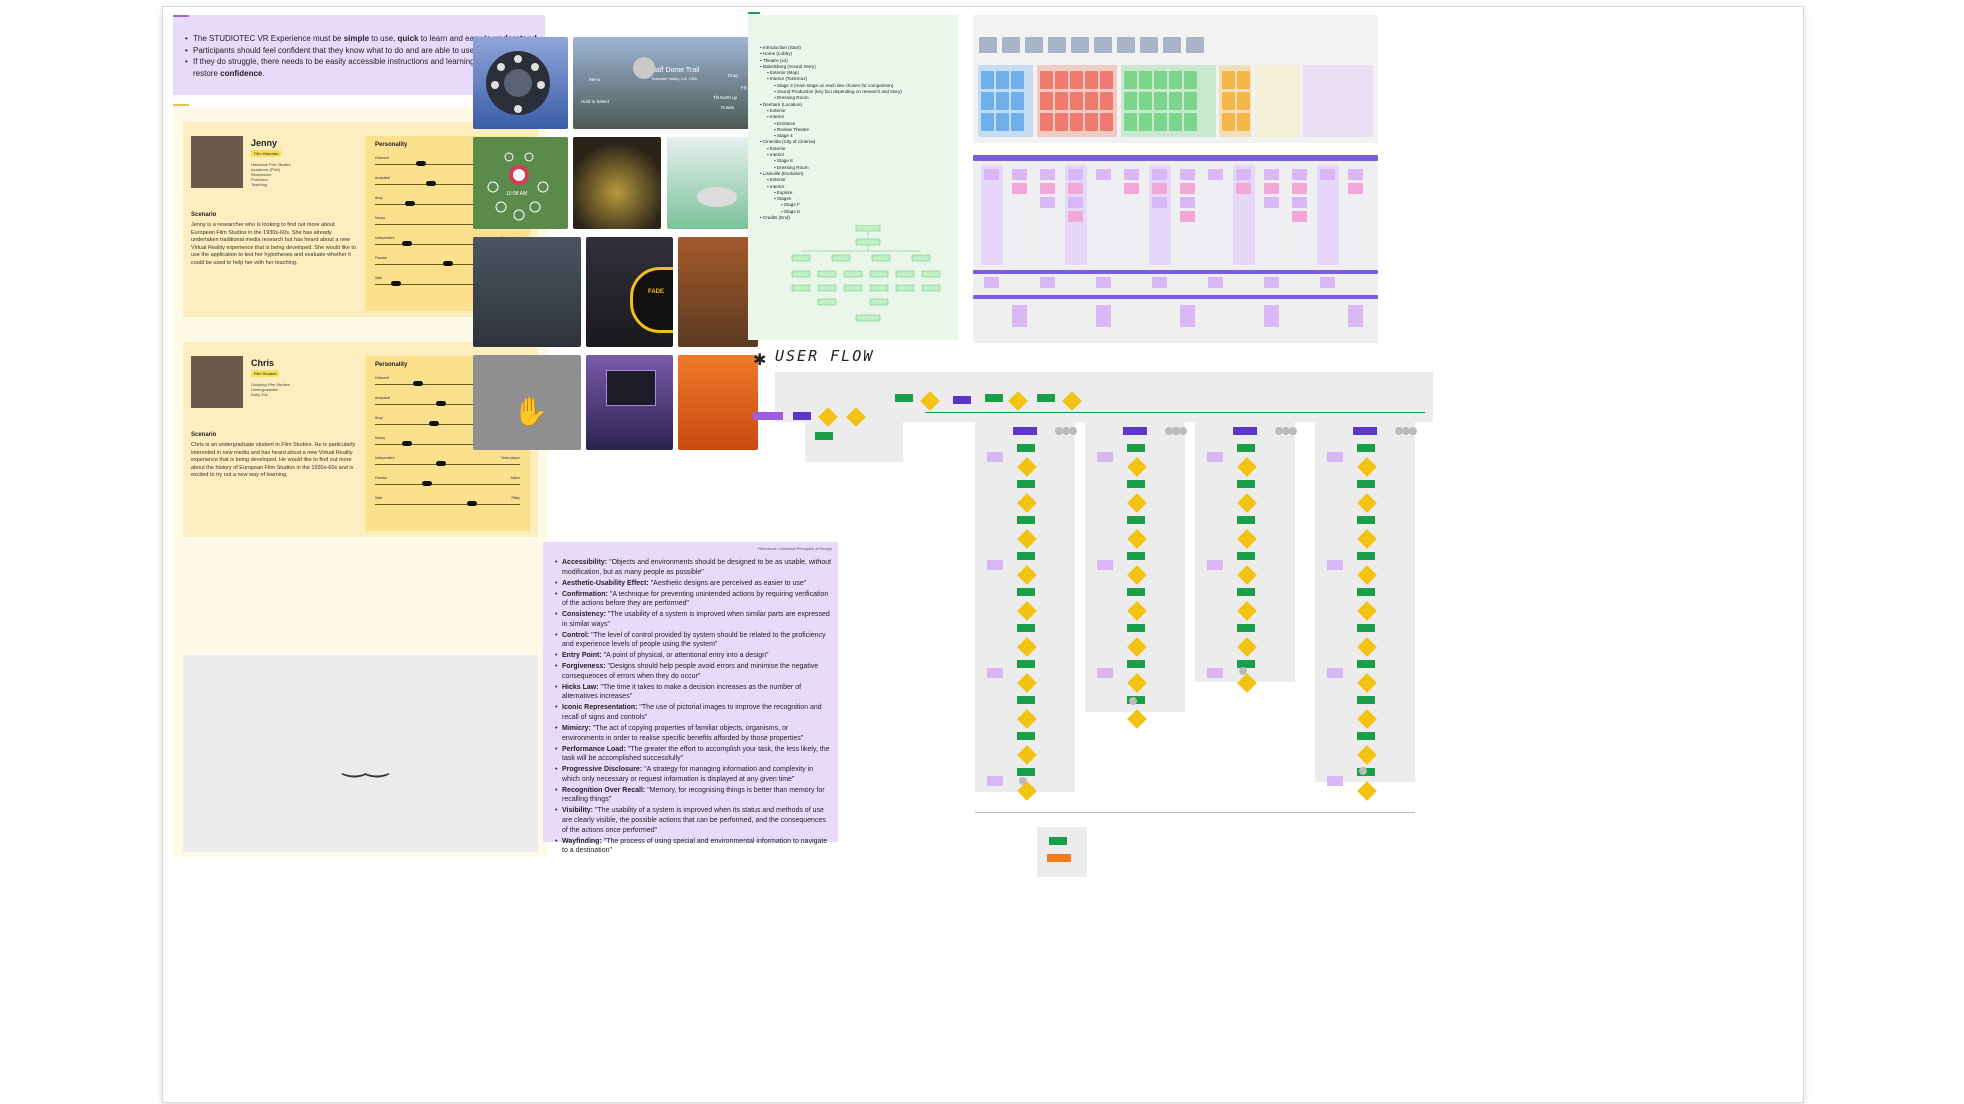  Describe the element at coordinates (675, 70) in the screenshot. I see `halfdome-title: Half Dome Trail` at that location.